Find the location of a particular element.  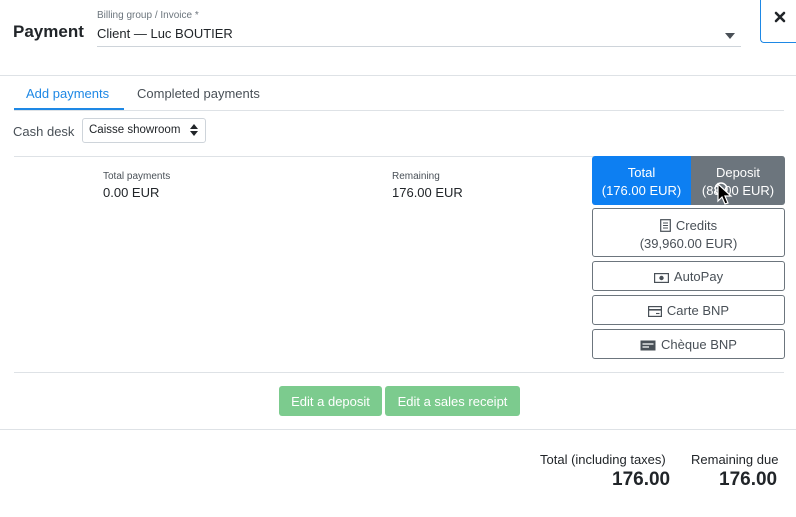

billing-group-select: Client — Luc BOUTIER is located at coordinates (419, 35).